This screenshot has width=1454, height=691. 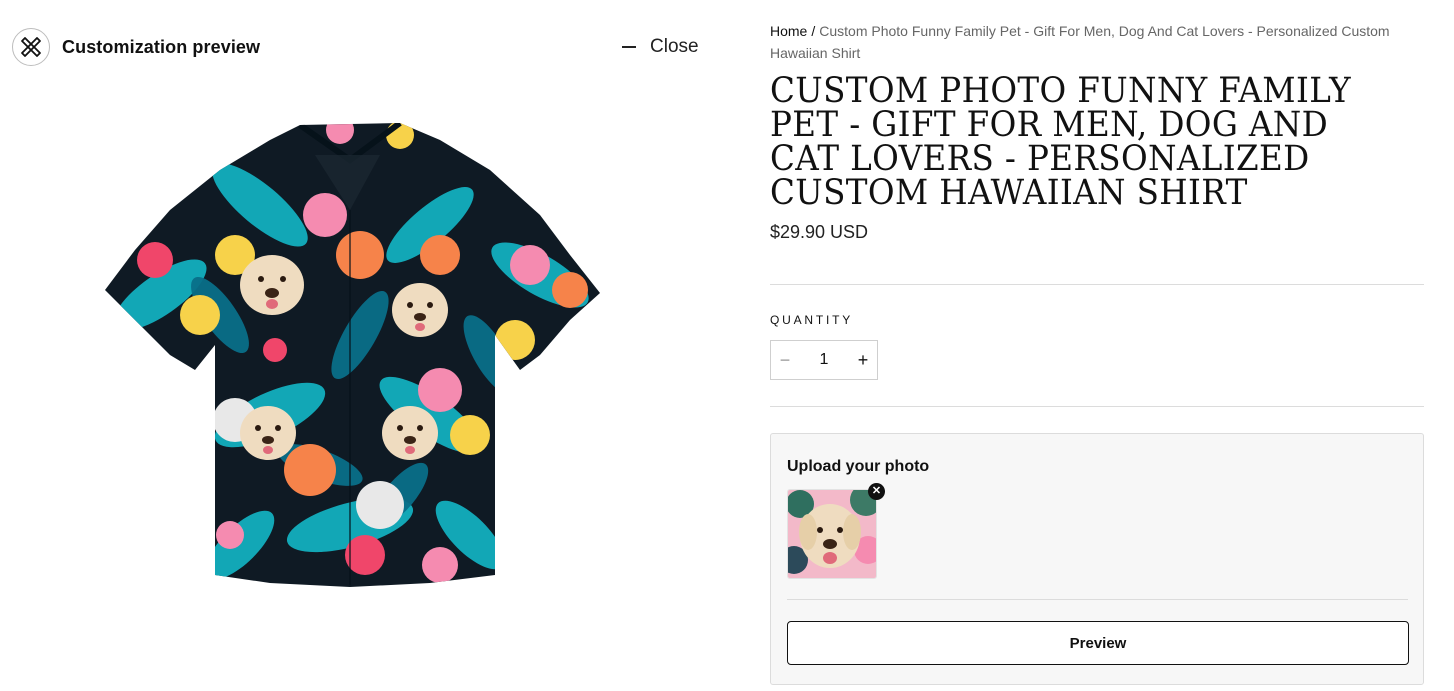 I want to click on product-price: $29.90 USD, so click(x=819, y=232).